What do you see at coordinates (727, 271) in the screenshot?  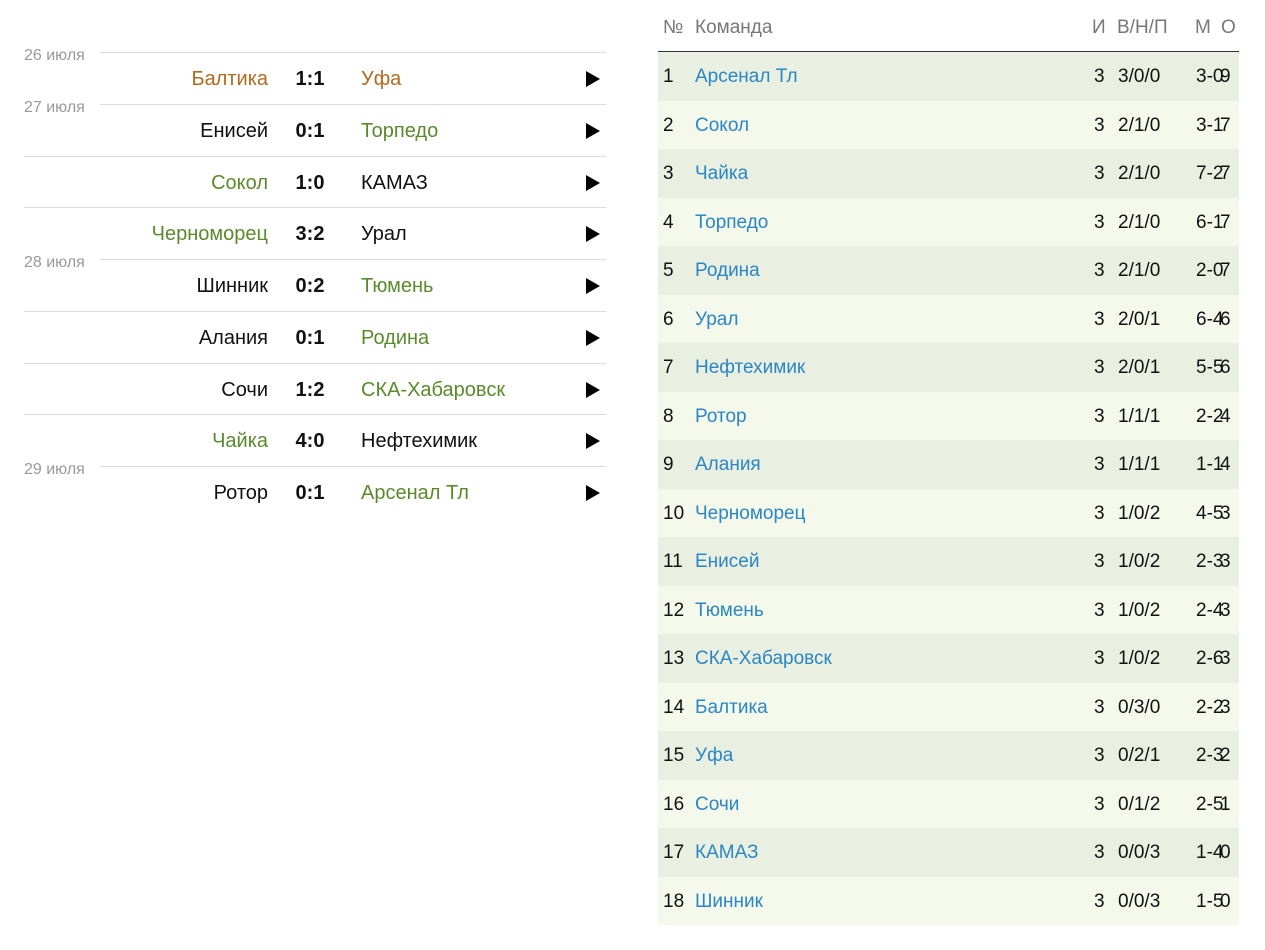 I see `team-link: Родина` at bounding box center [727, 271].